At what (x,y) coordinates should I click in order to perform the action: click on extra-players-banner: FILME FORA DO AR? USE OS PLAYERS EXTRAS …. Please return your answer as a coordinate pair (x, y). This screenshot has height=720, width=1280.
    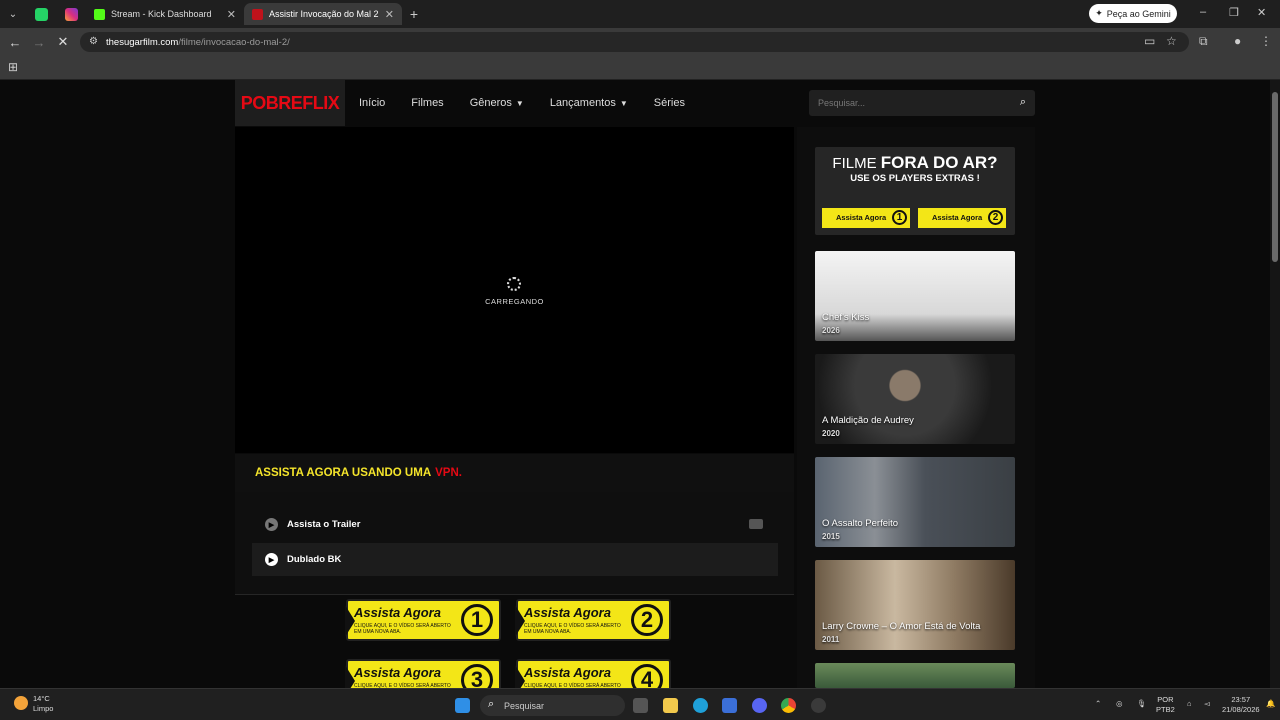
    Looking at the image, I should click on (915, 191).